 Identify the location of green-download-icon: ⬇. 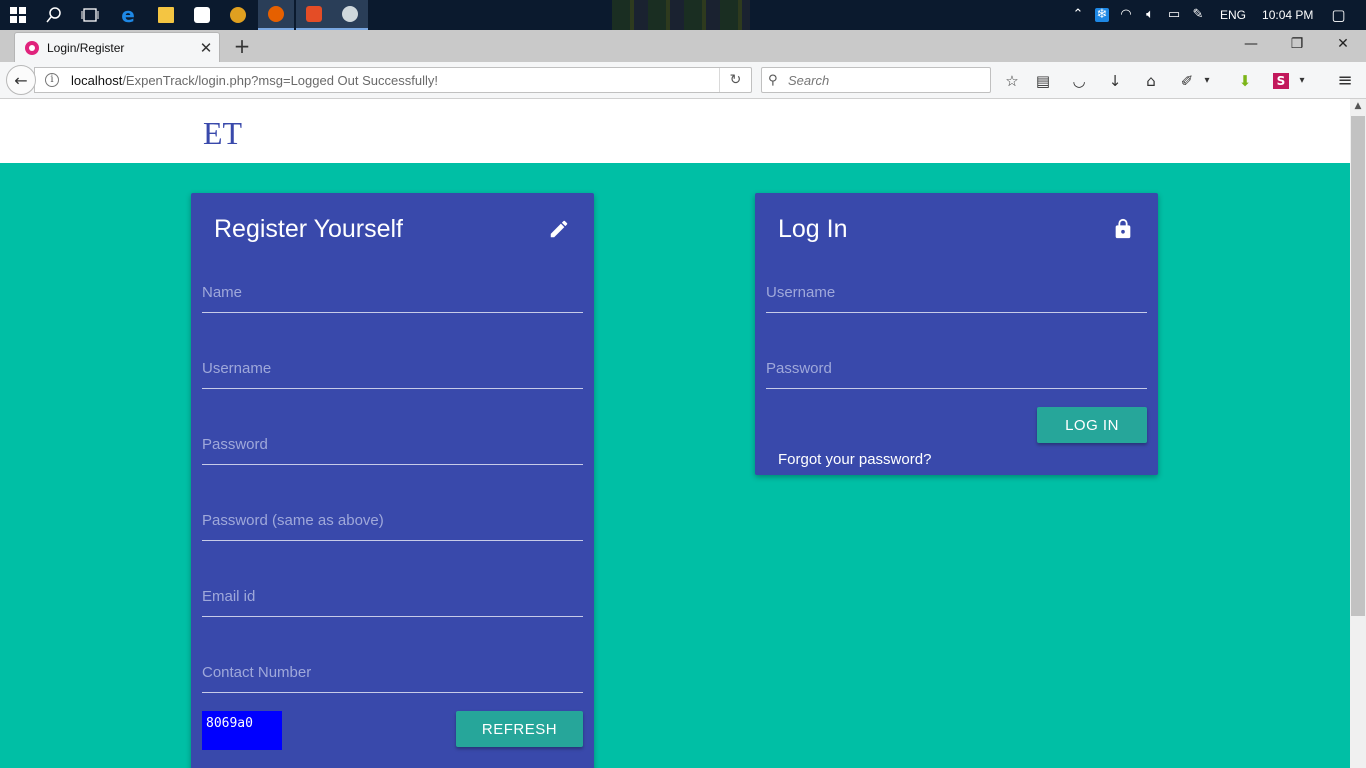
(1245, 80).